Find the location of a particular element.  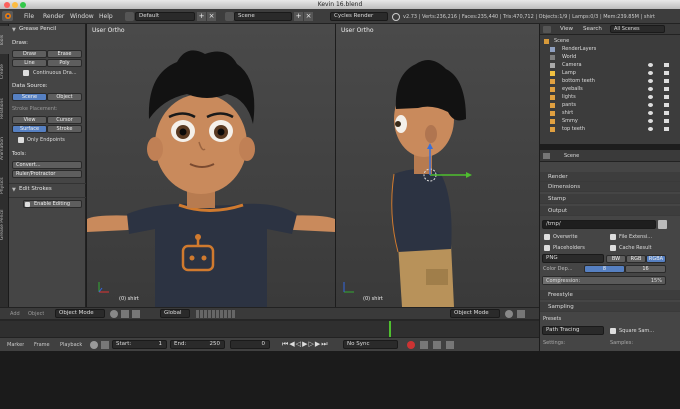

panel-render: Render is located at coordinates (610, 177).